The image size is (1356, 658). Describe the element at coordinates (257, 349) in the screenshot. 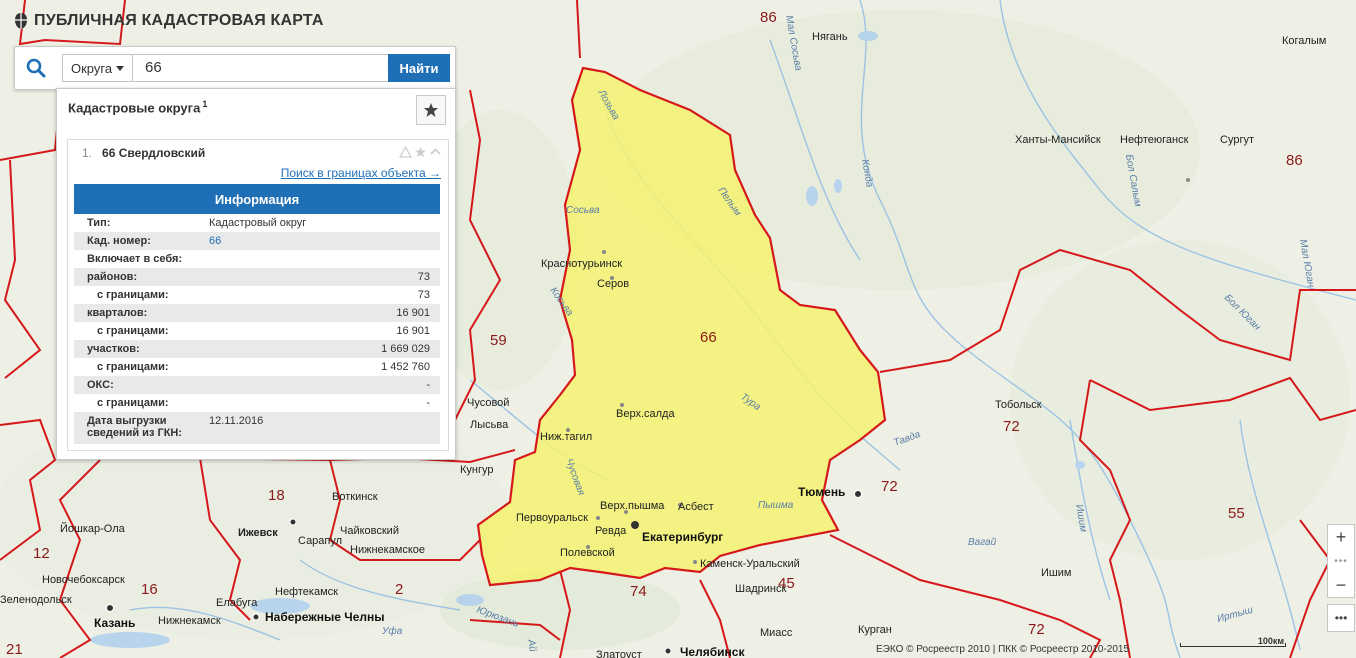

I see `info-row: участков: 1 669 029` at that location.